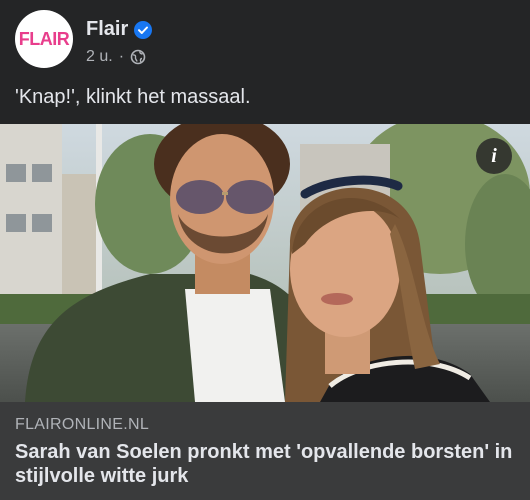 The height and width of the screenshot is (500, 530). What do you see at coordinates (99, 57) in the screenshot?
I see `post-timestamp: 2 u.` at bounding box center [99, 57].